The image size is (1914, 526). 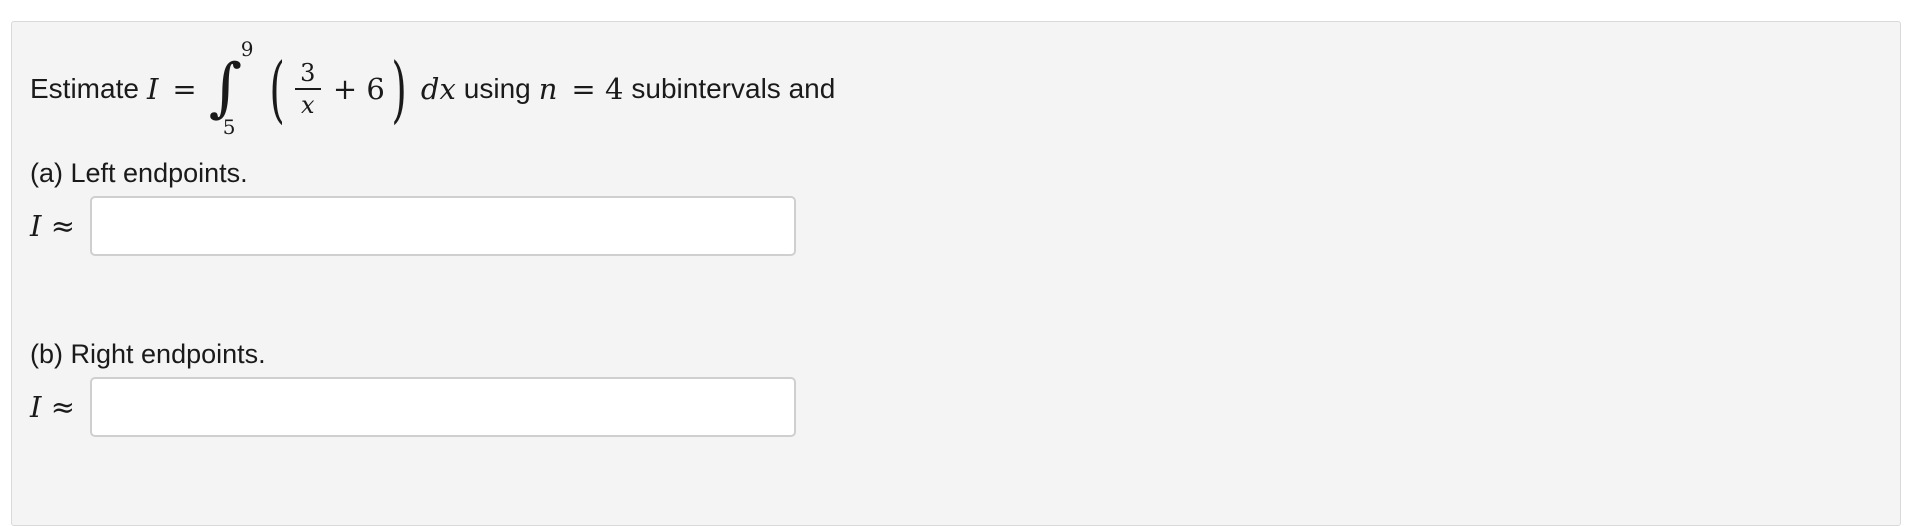 I want to click on plus-constant: + 6, so click(x=358, y=89).